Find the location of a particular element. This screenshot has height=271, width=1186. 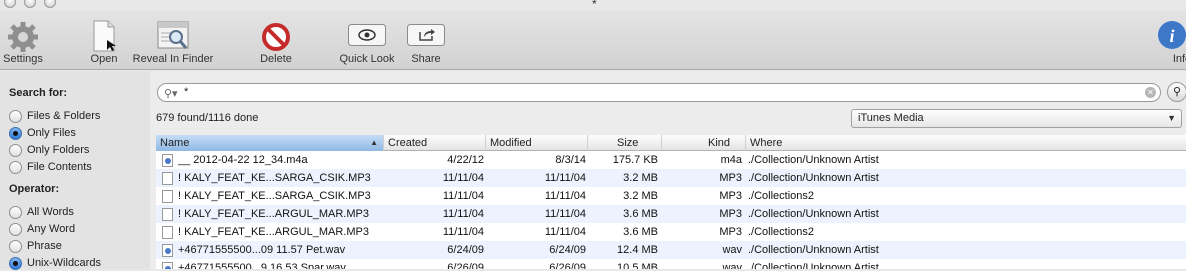

quick-look-button: Quick Look is located at coordinates (367, 40).